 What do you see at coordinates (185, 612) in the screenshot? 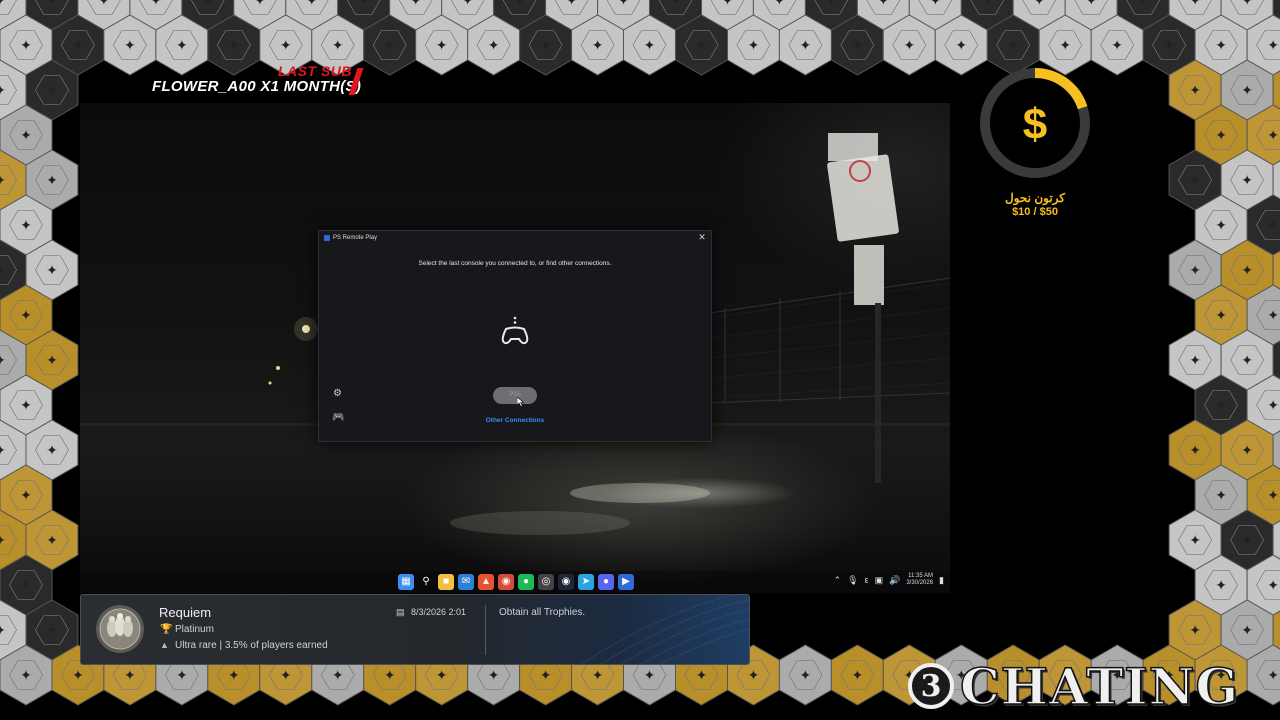
I see `trophy-game-name: Requiem` at bounding box center [185, 612].